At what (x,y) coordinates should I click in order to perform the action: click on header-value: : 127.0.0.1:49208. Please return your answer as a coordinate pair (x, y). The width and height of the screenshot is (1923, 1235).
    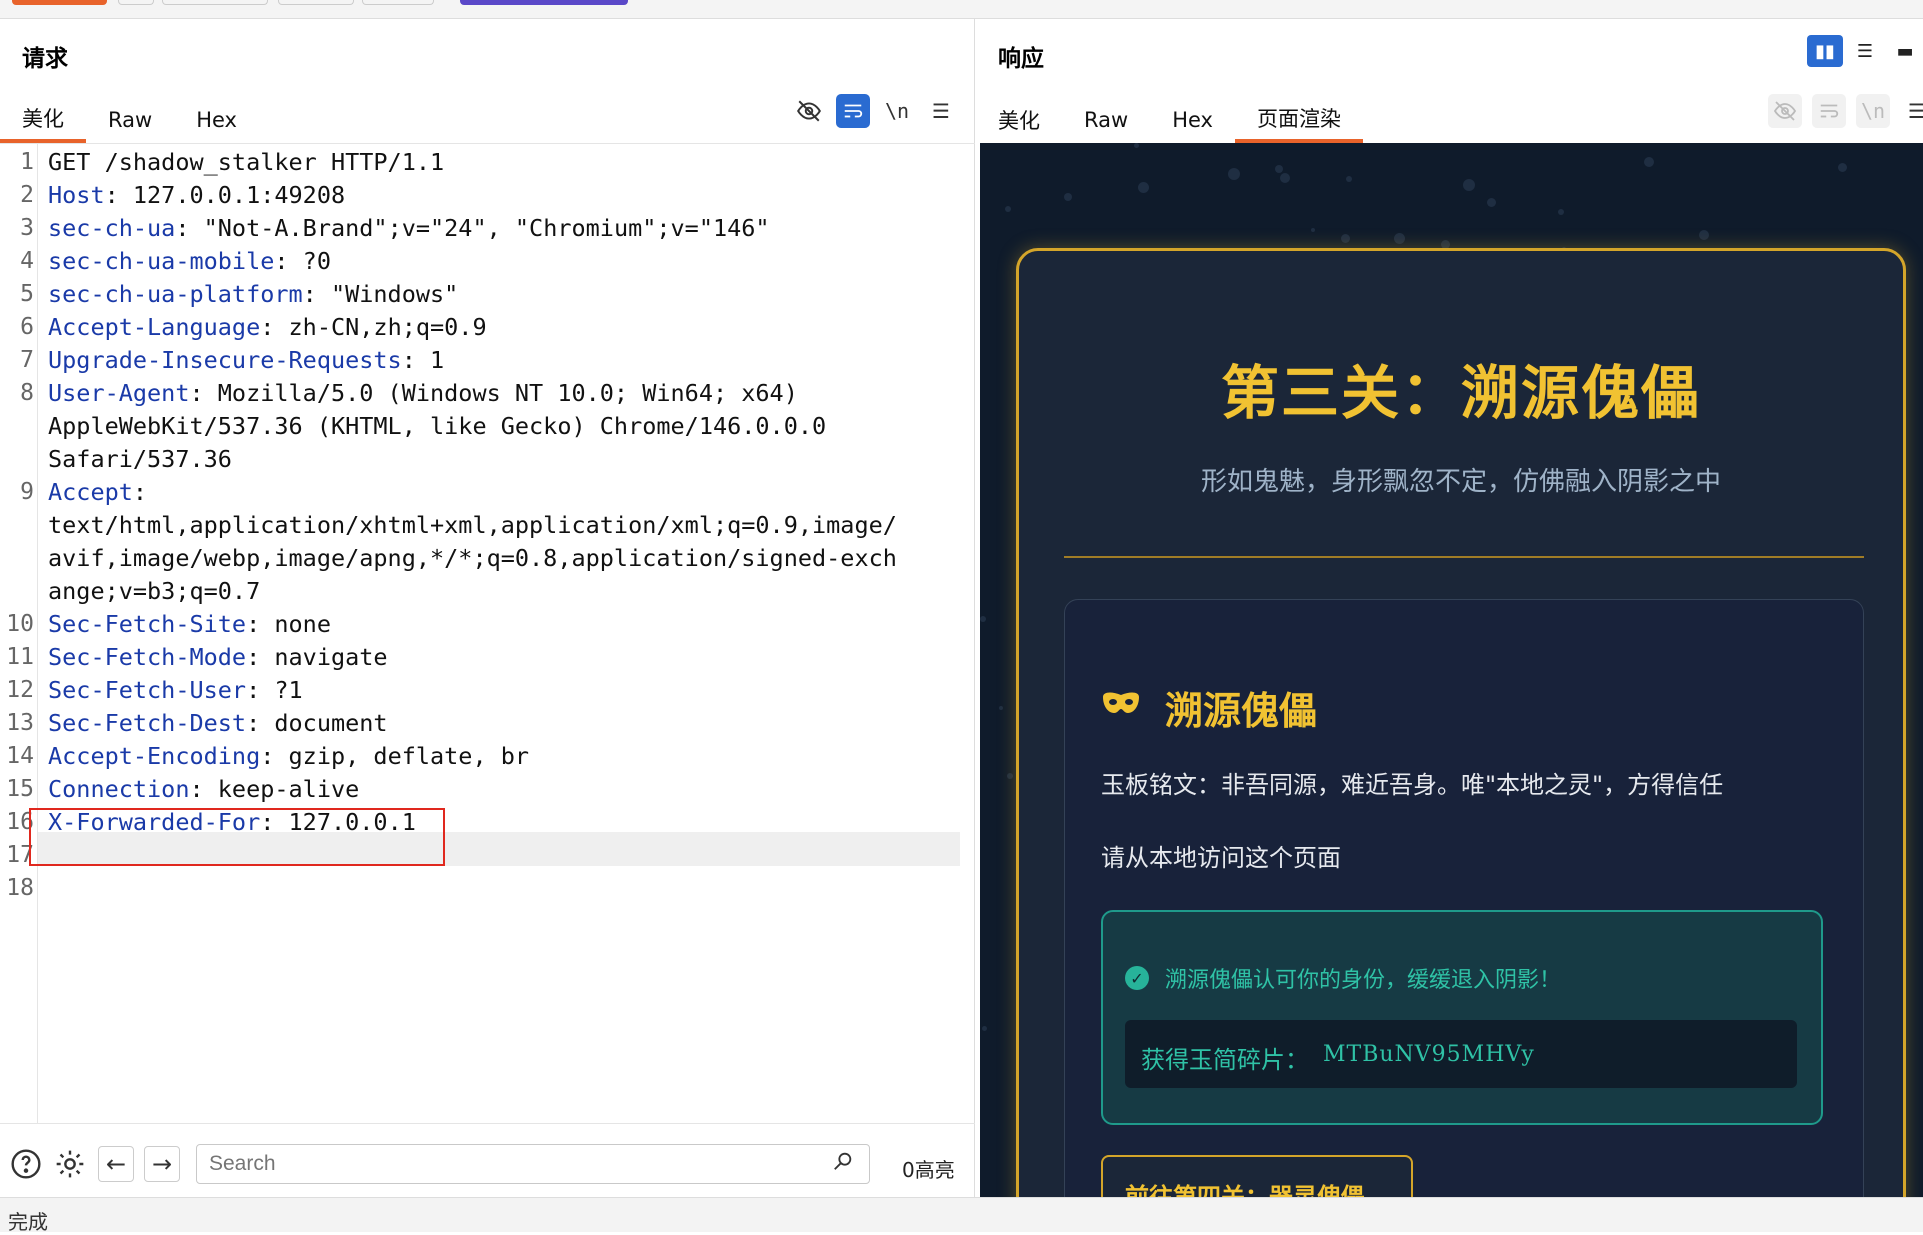
    Looking at the image, I should click on (225, 195).